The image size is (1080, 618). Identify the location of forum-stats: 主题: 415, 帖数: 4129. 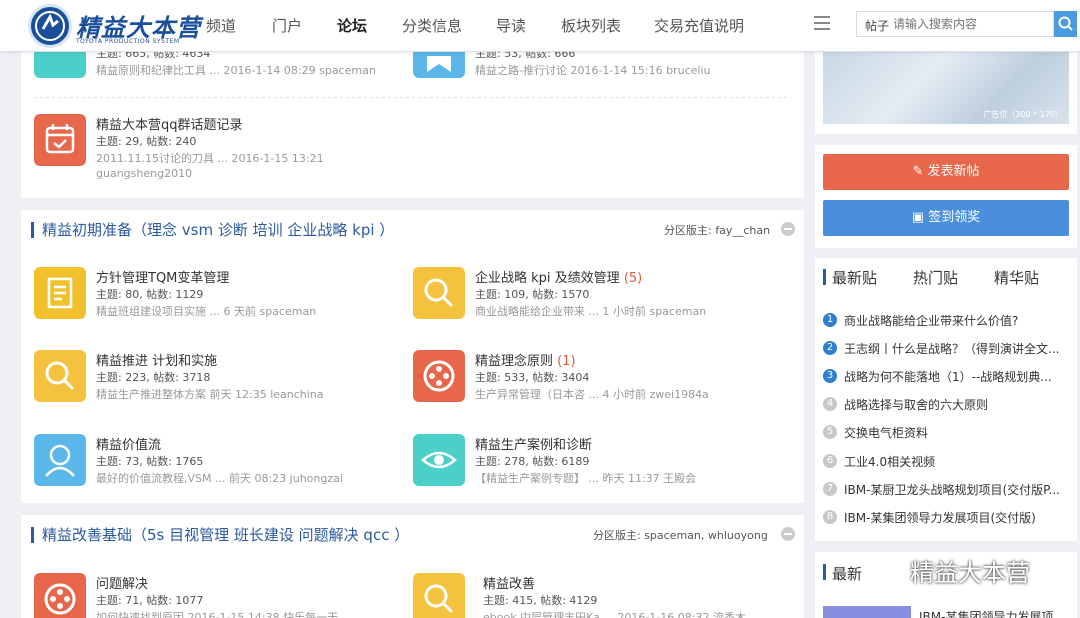
(540, 600).